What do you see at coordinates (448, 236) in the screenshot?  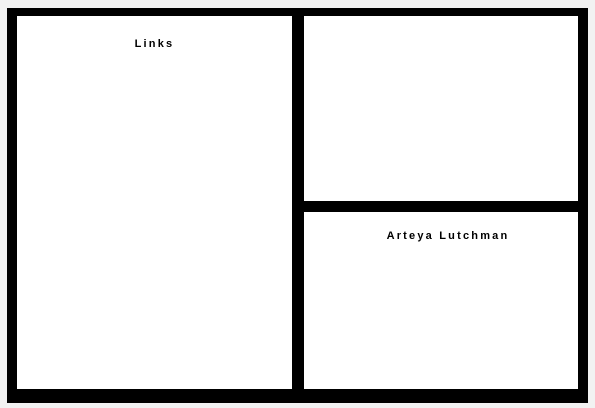 I see `profile-panel-title: Arteya Lutchman` at bounding box center [448, 236].